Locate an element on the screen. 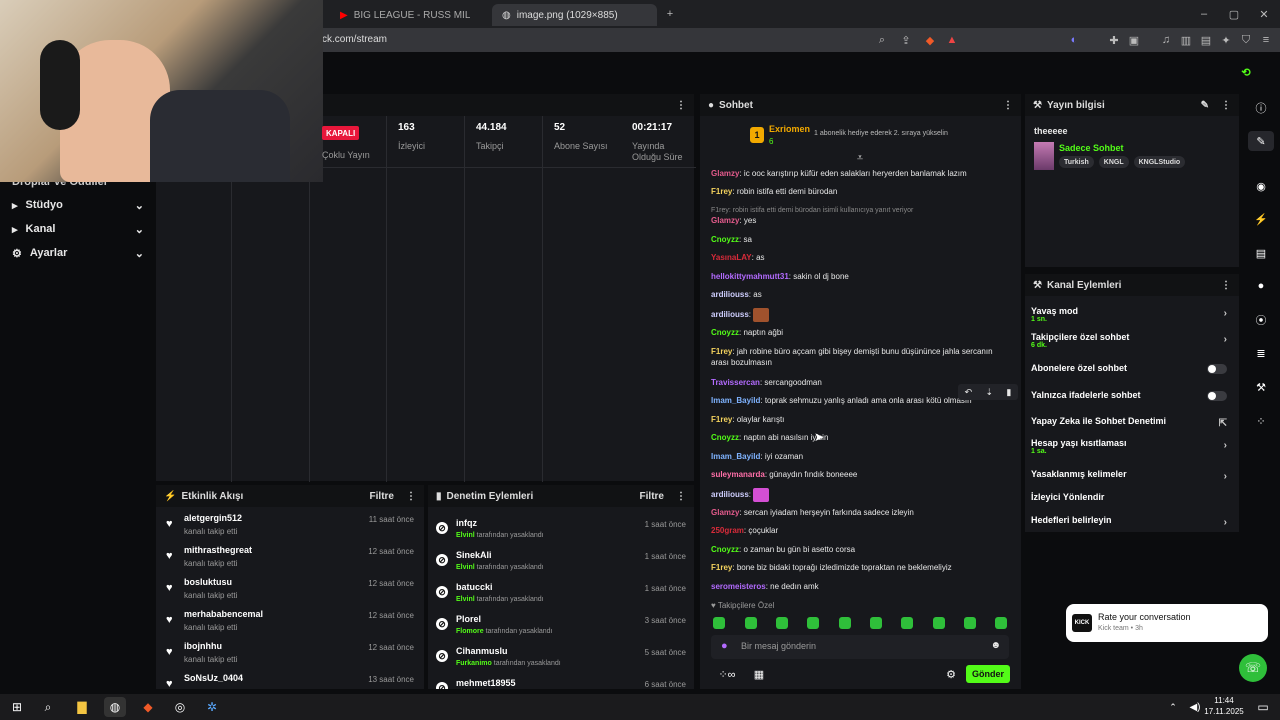 This screenshot has height=720, width=1280. settings-gear-icon: ⚙ is located at coordinates (951, 674).